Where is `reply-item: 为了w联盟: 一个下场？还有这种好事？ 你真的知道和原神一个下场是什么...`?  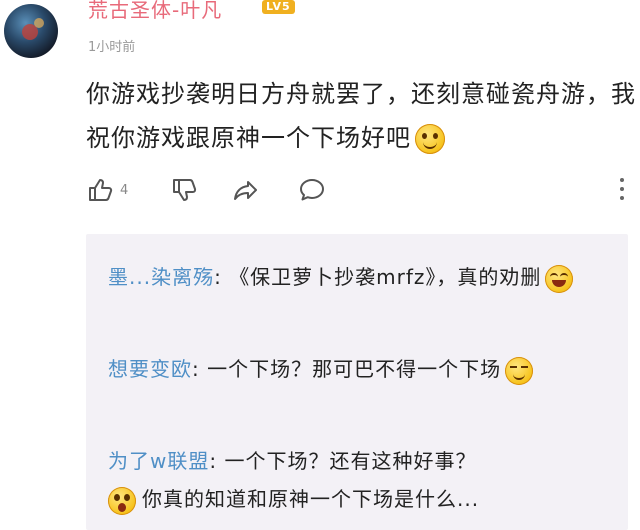
reply-item: 为了w联盟: 一个下场？还有这种好事？ 你真的知道和原神一个下场是什么... is located at coordinates (343, 480).